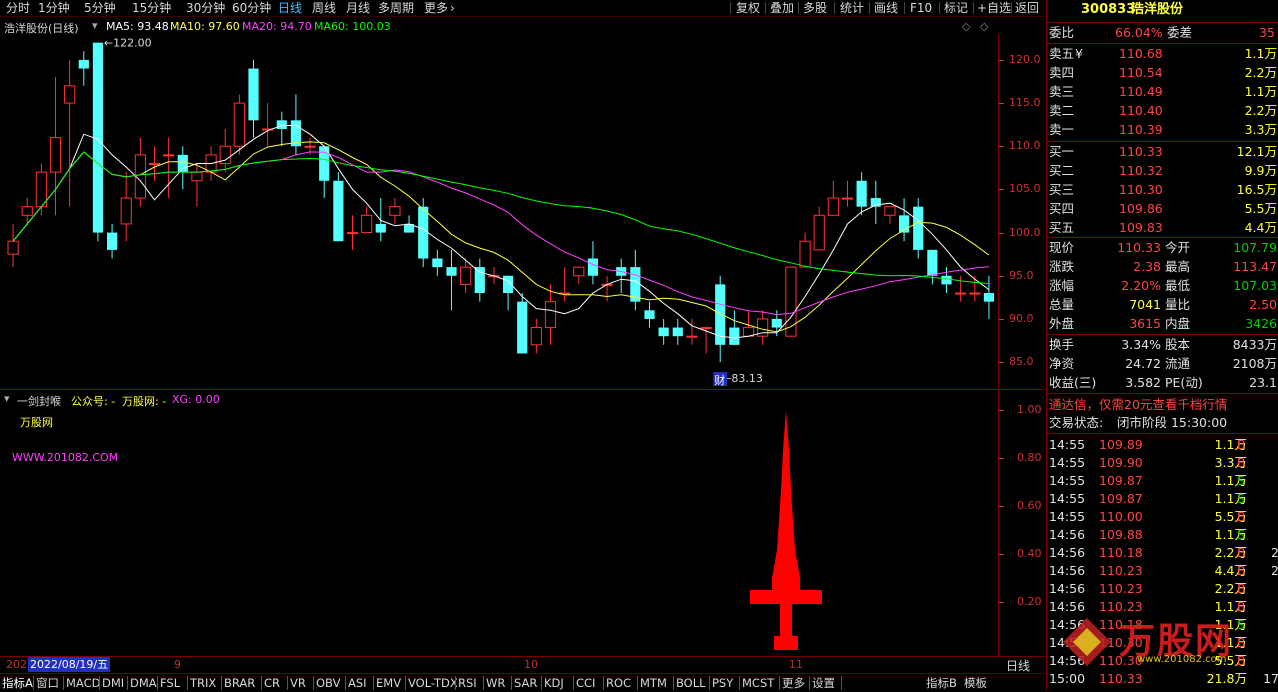  Describe the element at coordinates (1162, 54) in the screenshot. I see `sell-level-row: 卖五 ¥110.68 1.1万` at that location.